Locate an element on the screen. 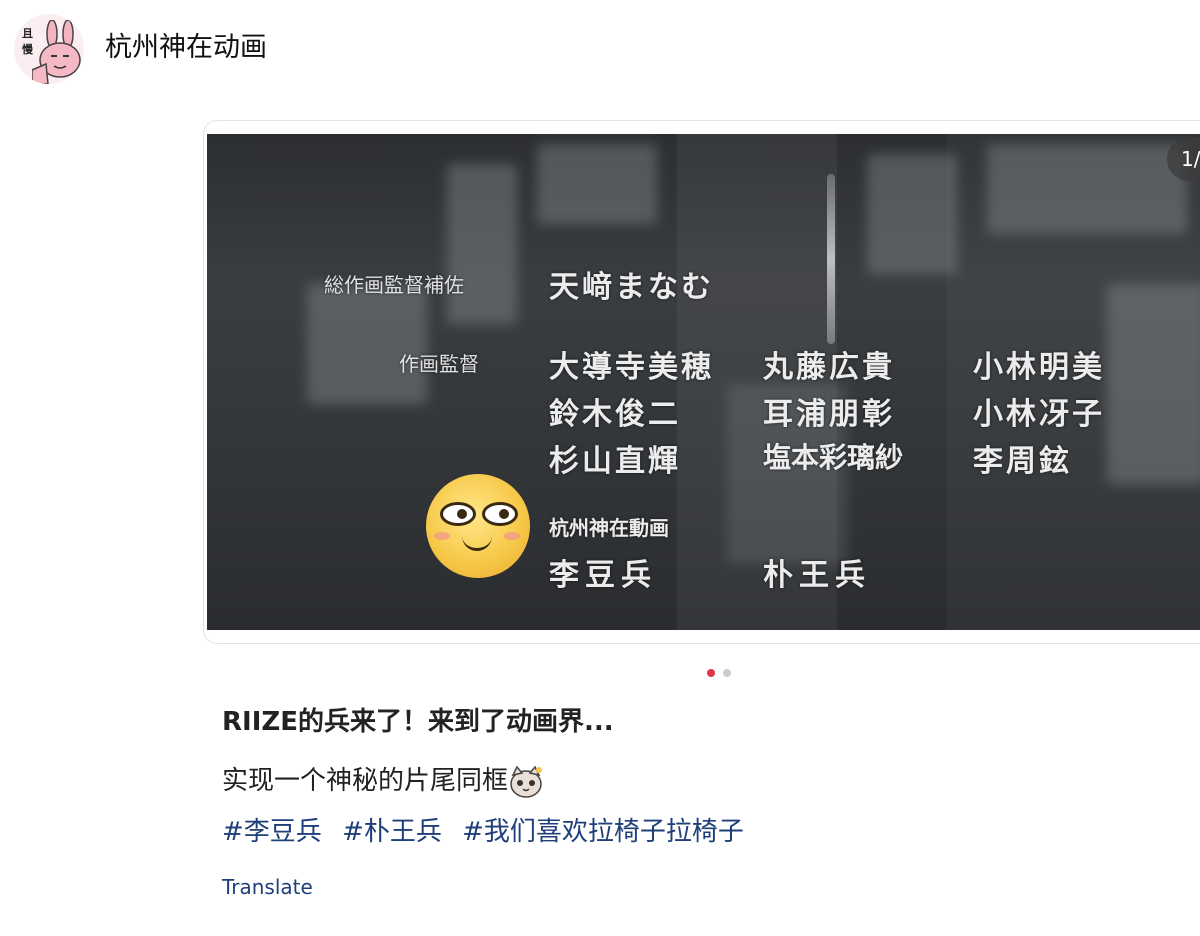 Image resolution: width=1200 pixels, height=936 pixels. carousel-pagination is located at coordinates (720, 671).